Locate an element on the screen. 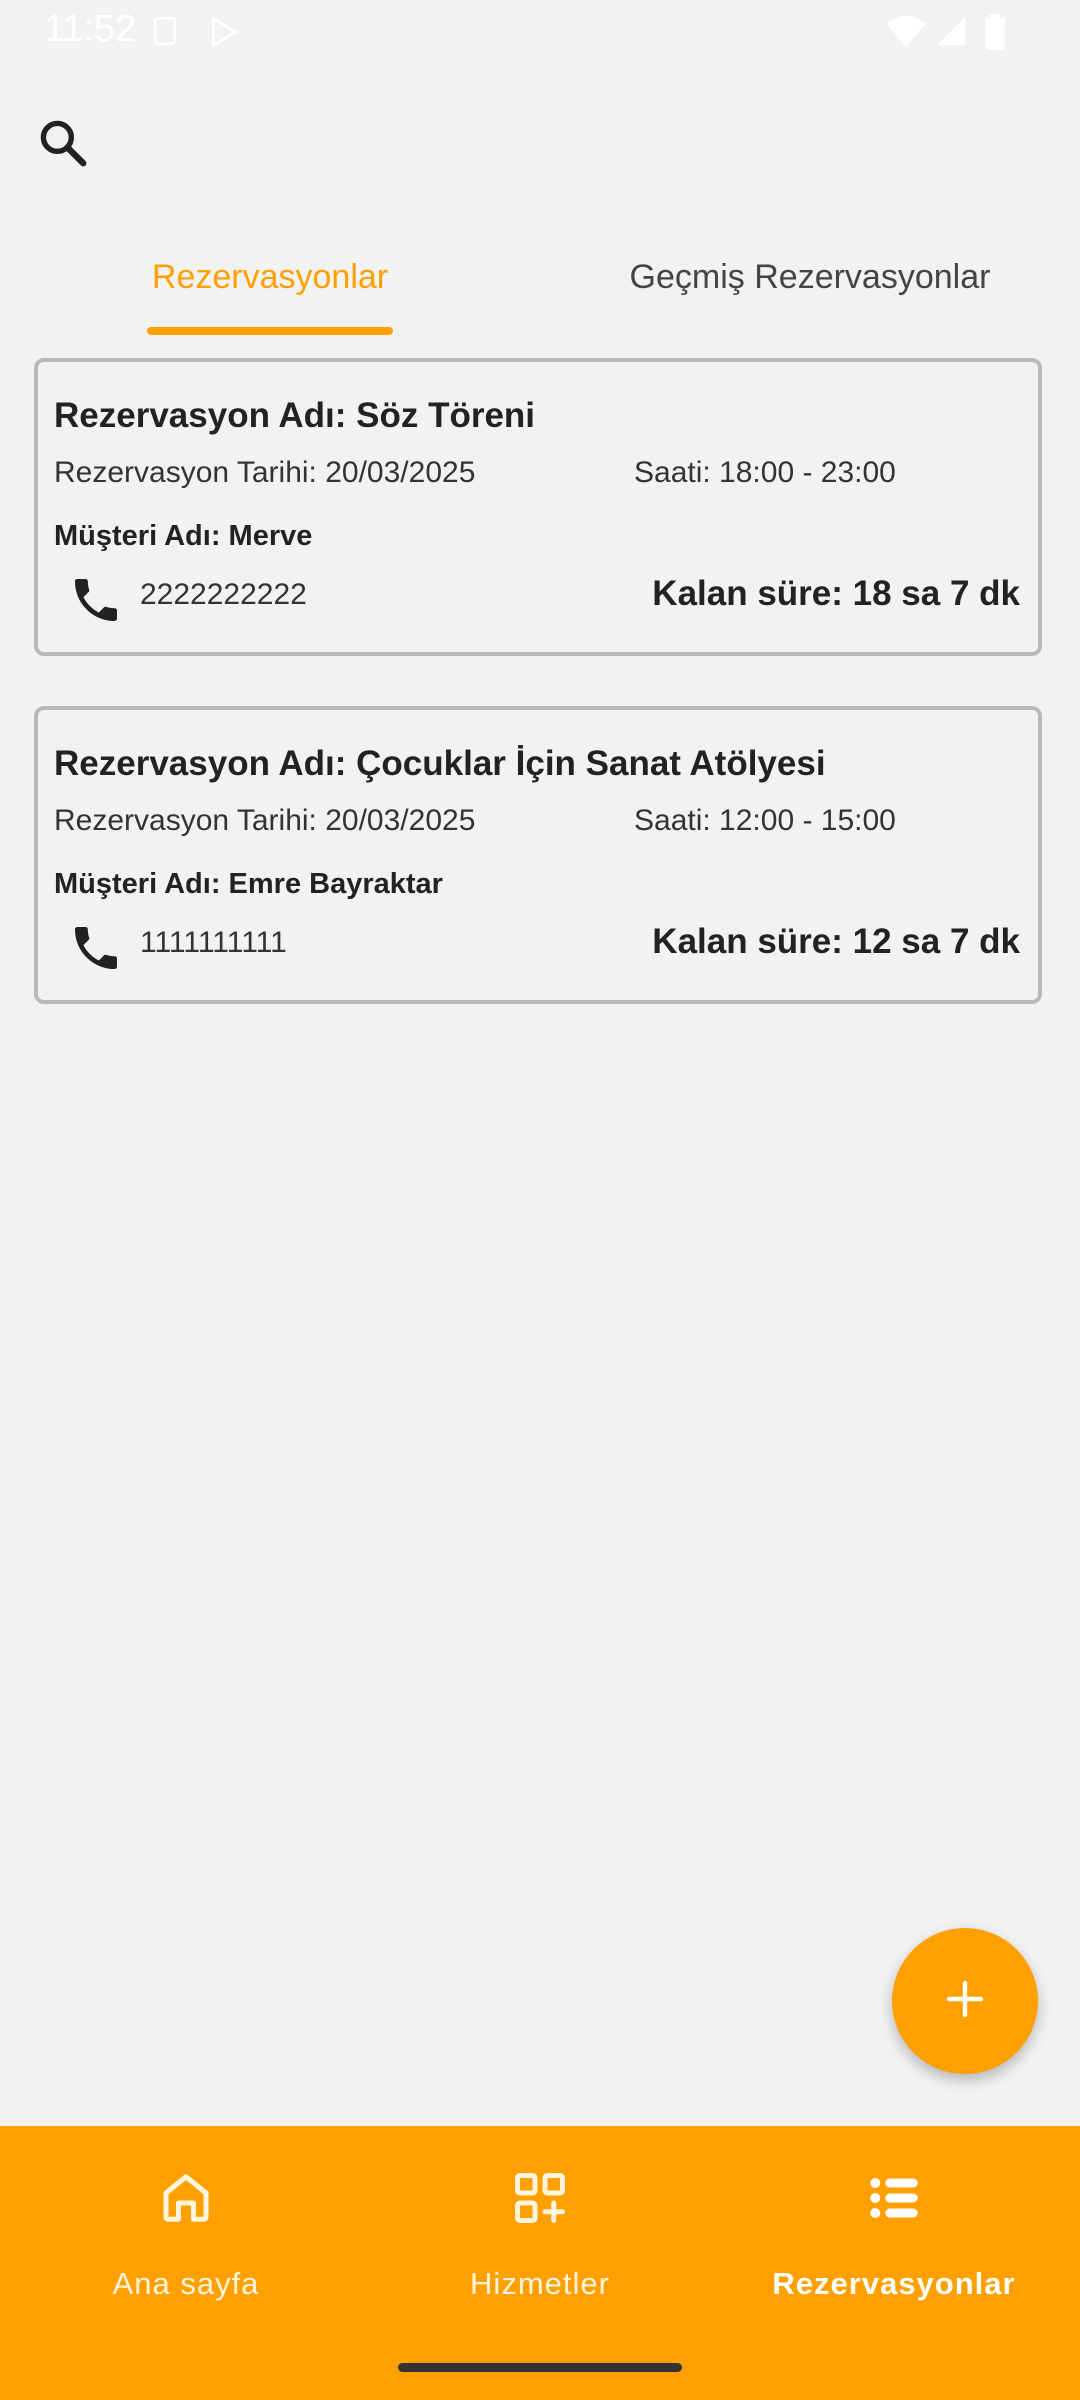 The width and height of the screenshot is (1080, 2400). remaining-time: Kalan süre: 12 sa 7 dk is located at coordinates (836, 941).